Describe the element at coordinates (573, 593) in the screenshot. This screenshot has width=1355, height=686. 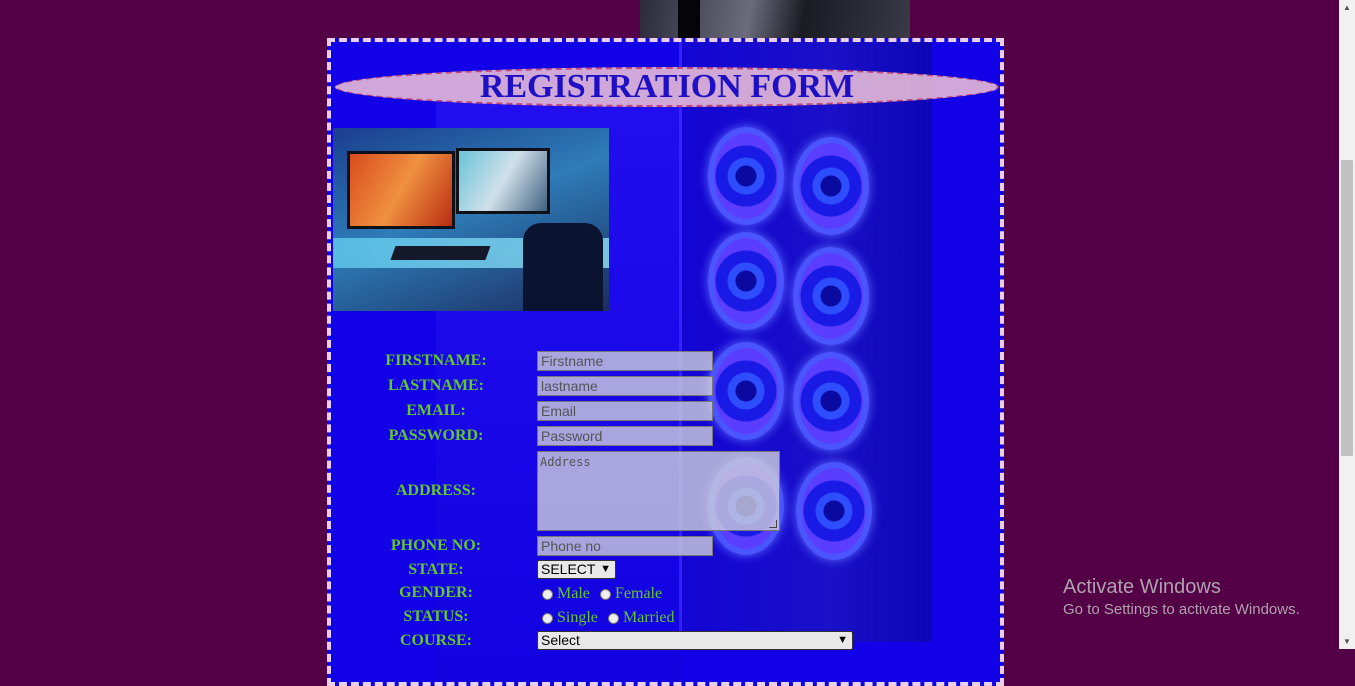
I see `gender-male-label: Male` at that location.